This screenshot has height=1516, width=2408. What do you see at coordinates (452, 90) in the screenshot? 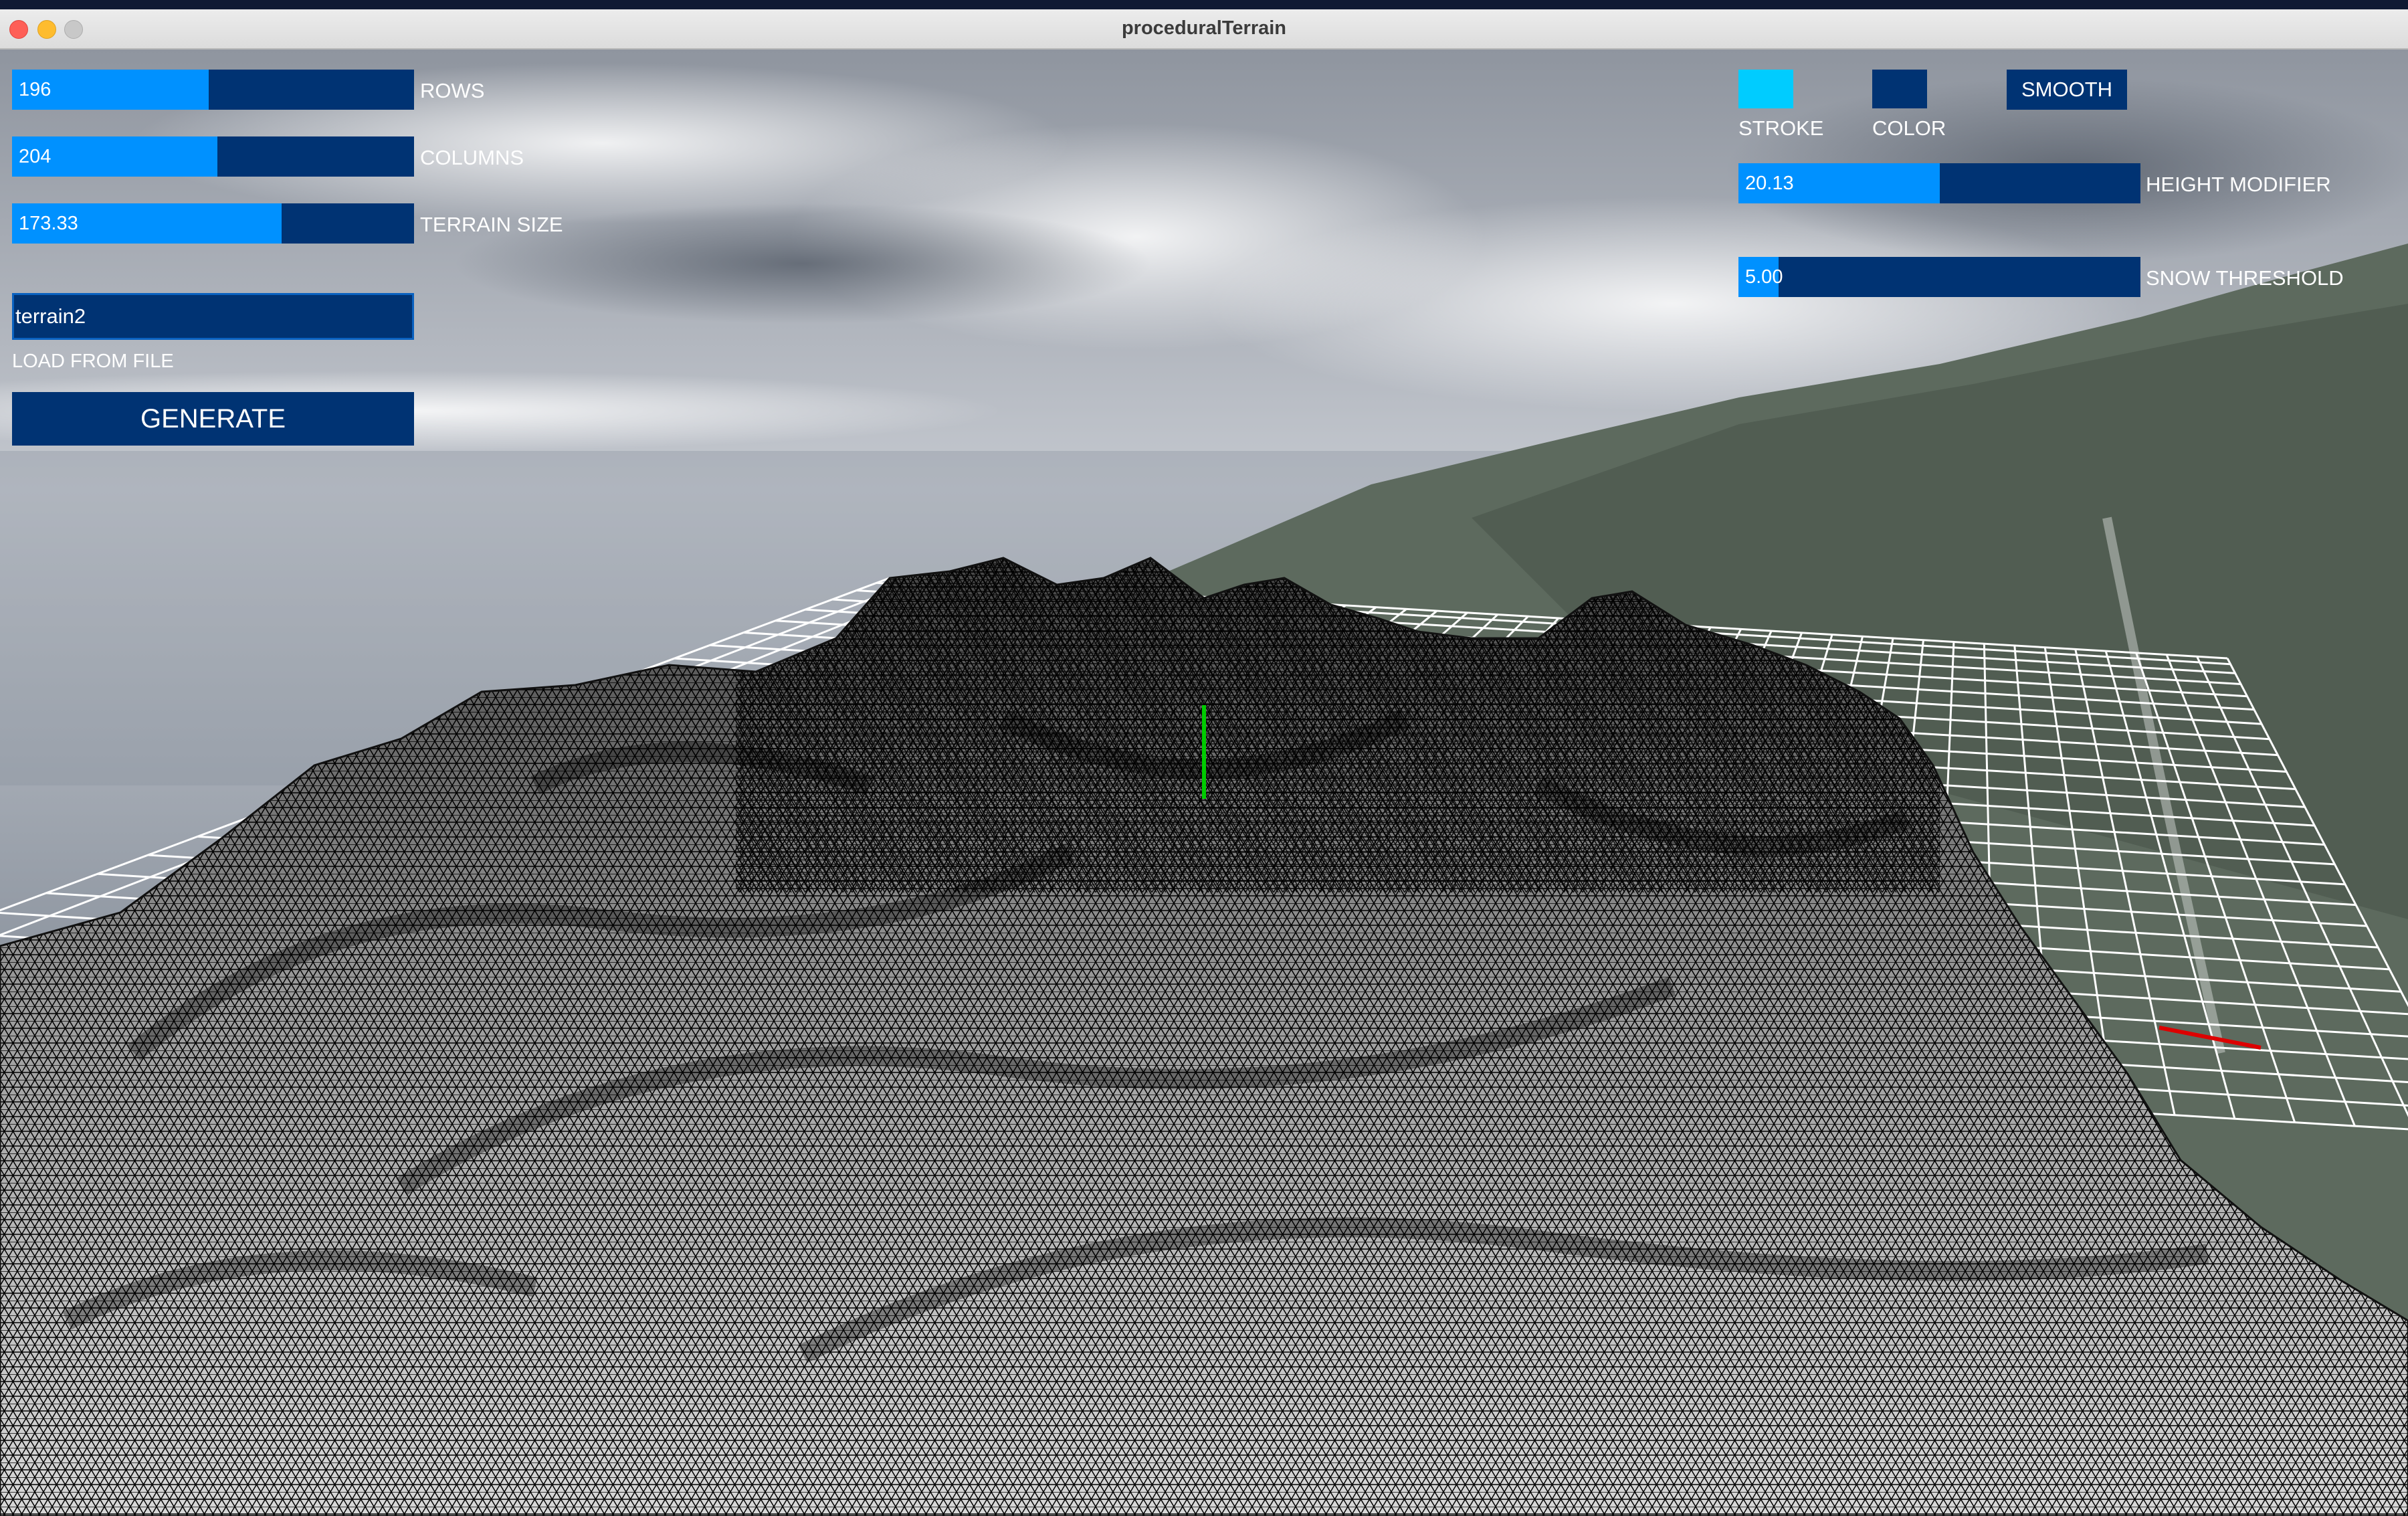
I see `rows-label: ROWS` at bounding box center [452, 90].